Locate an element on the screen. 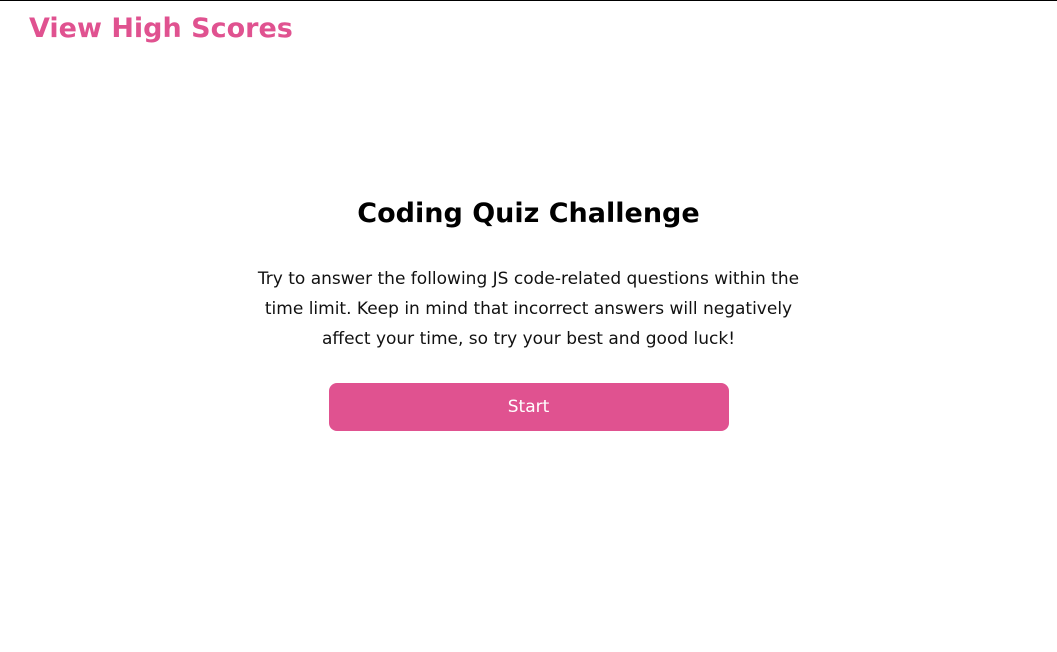  start-button: Start is located at coordinates (528, 407).